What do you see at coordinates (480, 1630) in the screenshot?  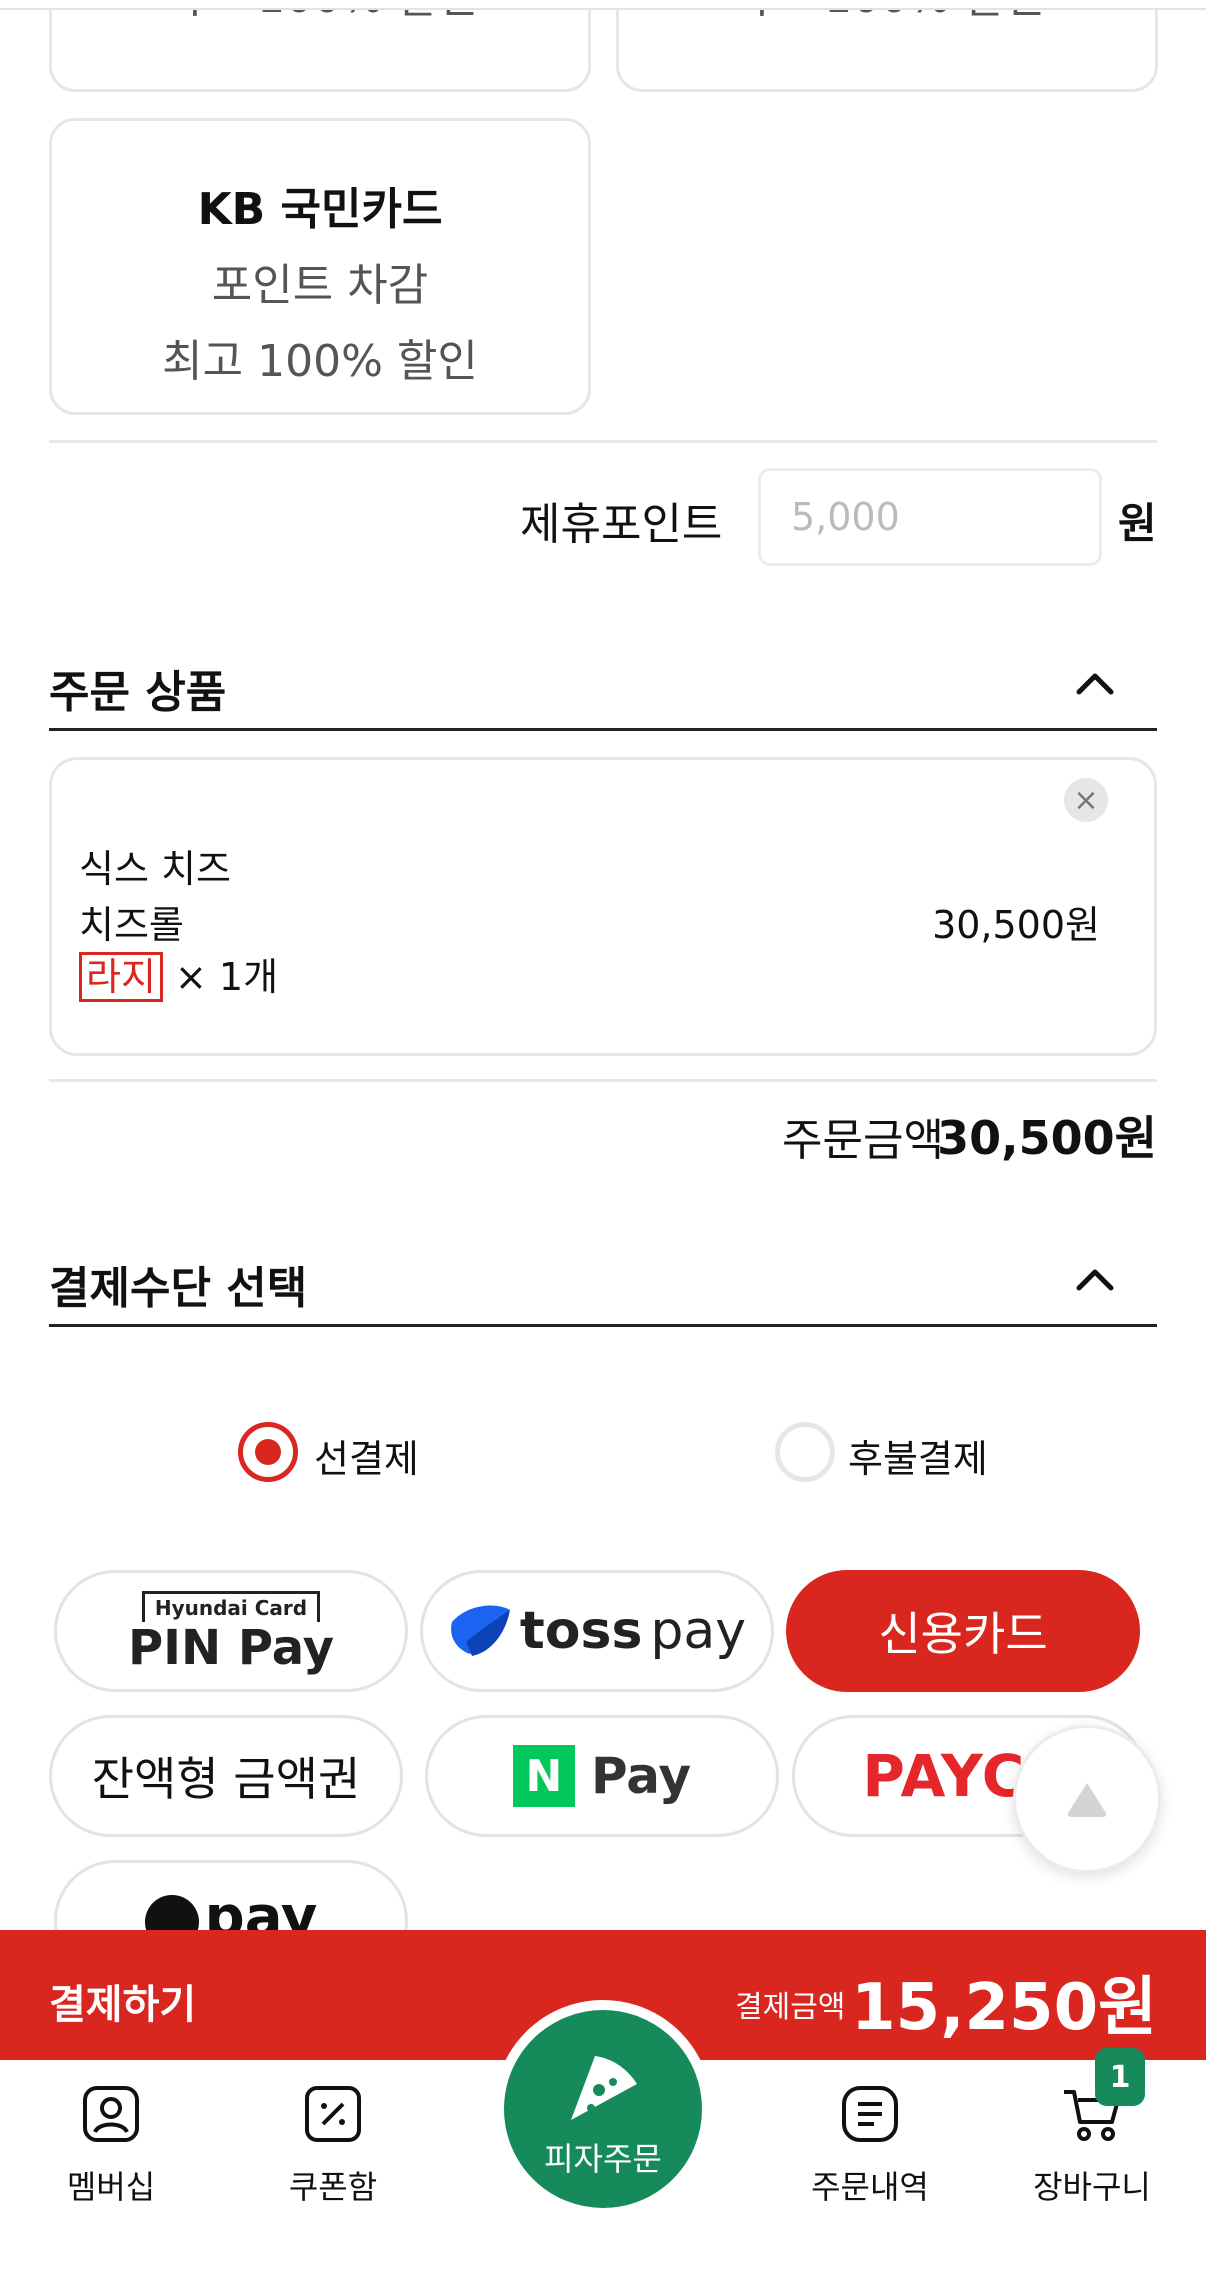 I see `toss-logo-icon` at bounding box center [480, 1630].